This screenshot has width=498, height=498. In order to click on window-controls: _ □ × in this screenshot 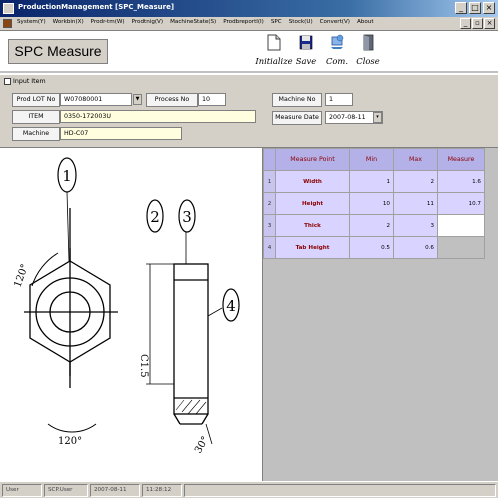, I will do `click(475, 8)`.